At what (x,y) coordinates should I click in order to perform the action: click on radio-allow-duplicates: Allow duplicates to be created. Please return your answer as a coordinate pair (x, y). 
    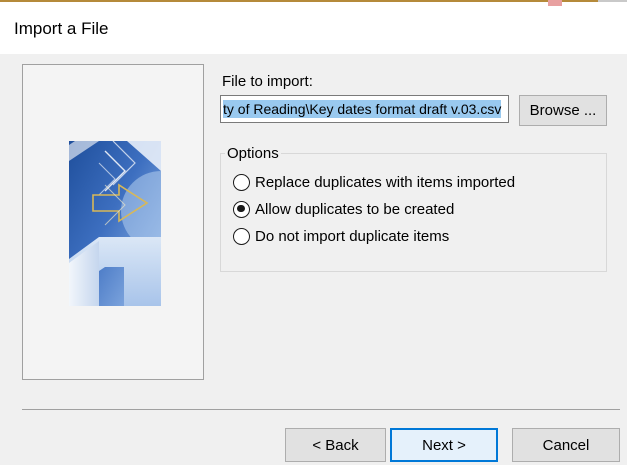
    Looking at the image, I should click on (343, 209).